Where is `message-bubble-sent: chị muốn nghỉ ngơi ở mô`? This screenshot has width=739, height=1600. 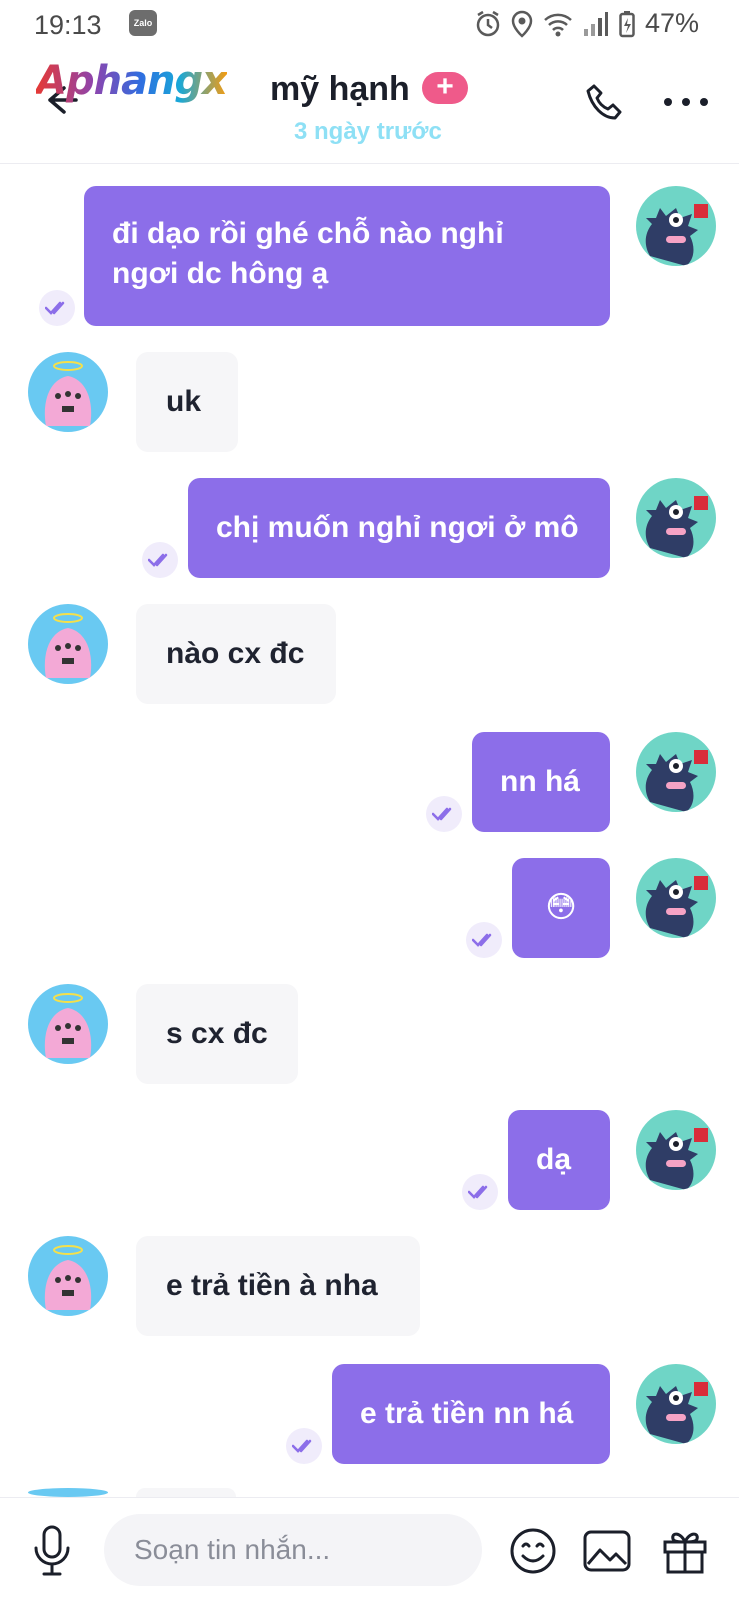
message-bubble-sent: chị muốn nghỉ ngơi ở mô is located at coordinates (399, 528).